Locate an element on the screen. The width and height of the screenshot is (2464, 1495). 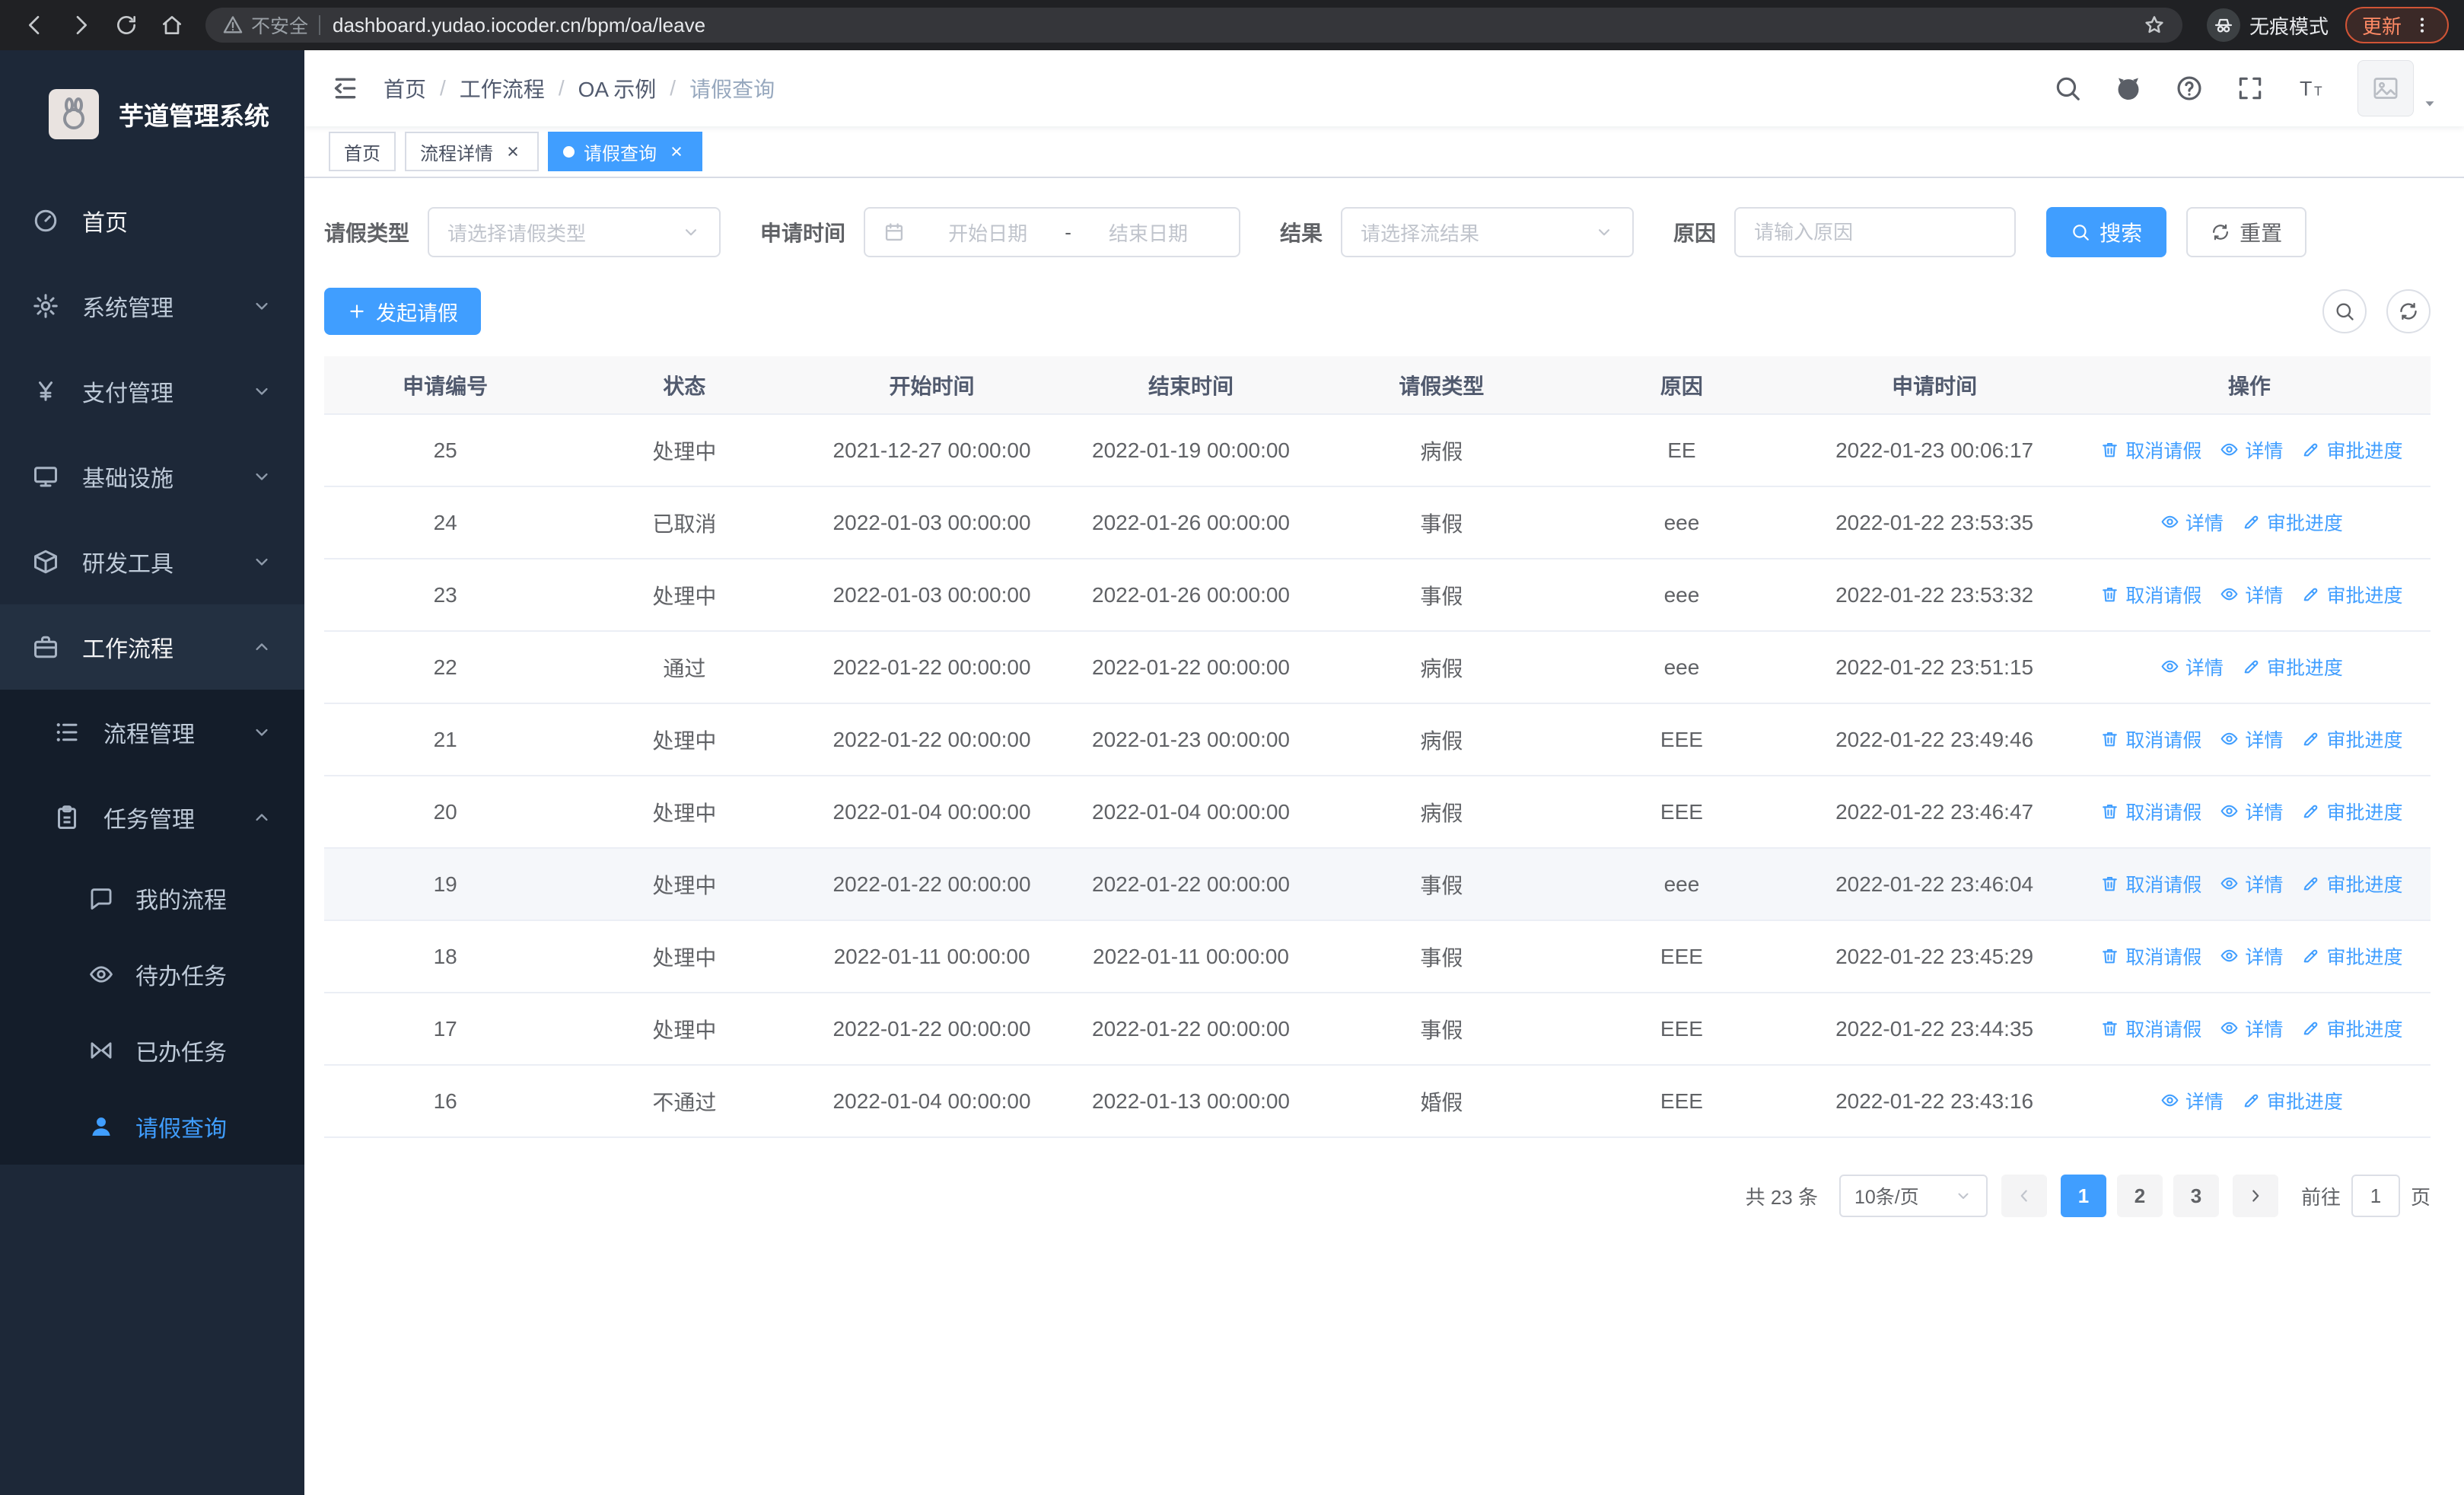
create-leave-button: 发起请假 is located at coordinates (402, 312).